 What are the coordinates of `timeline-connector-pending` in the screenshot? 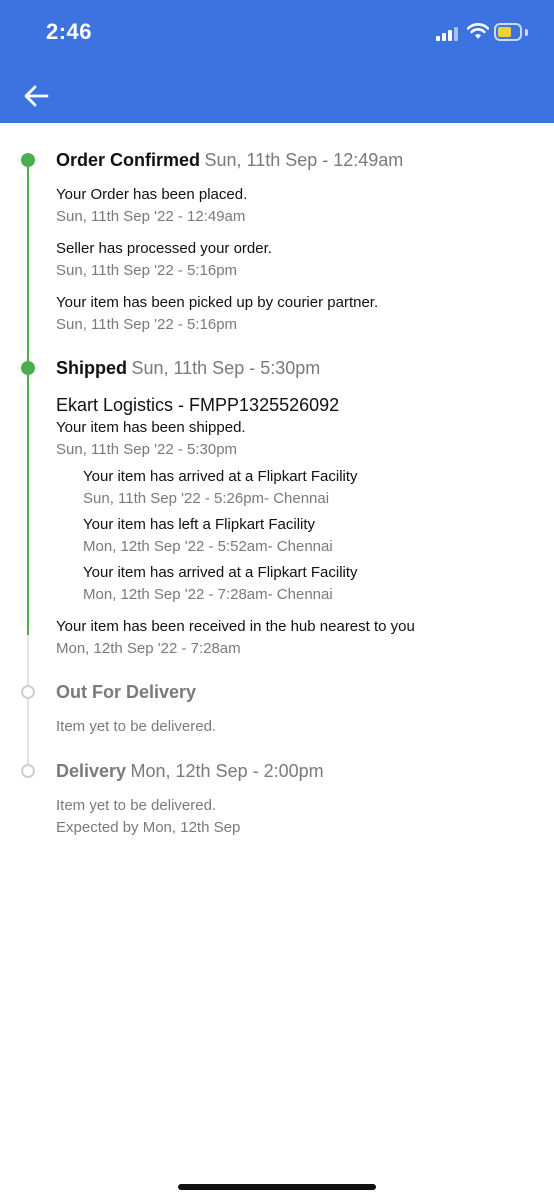 It's located at (28, 703).